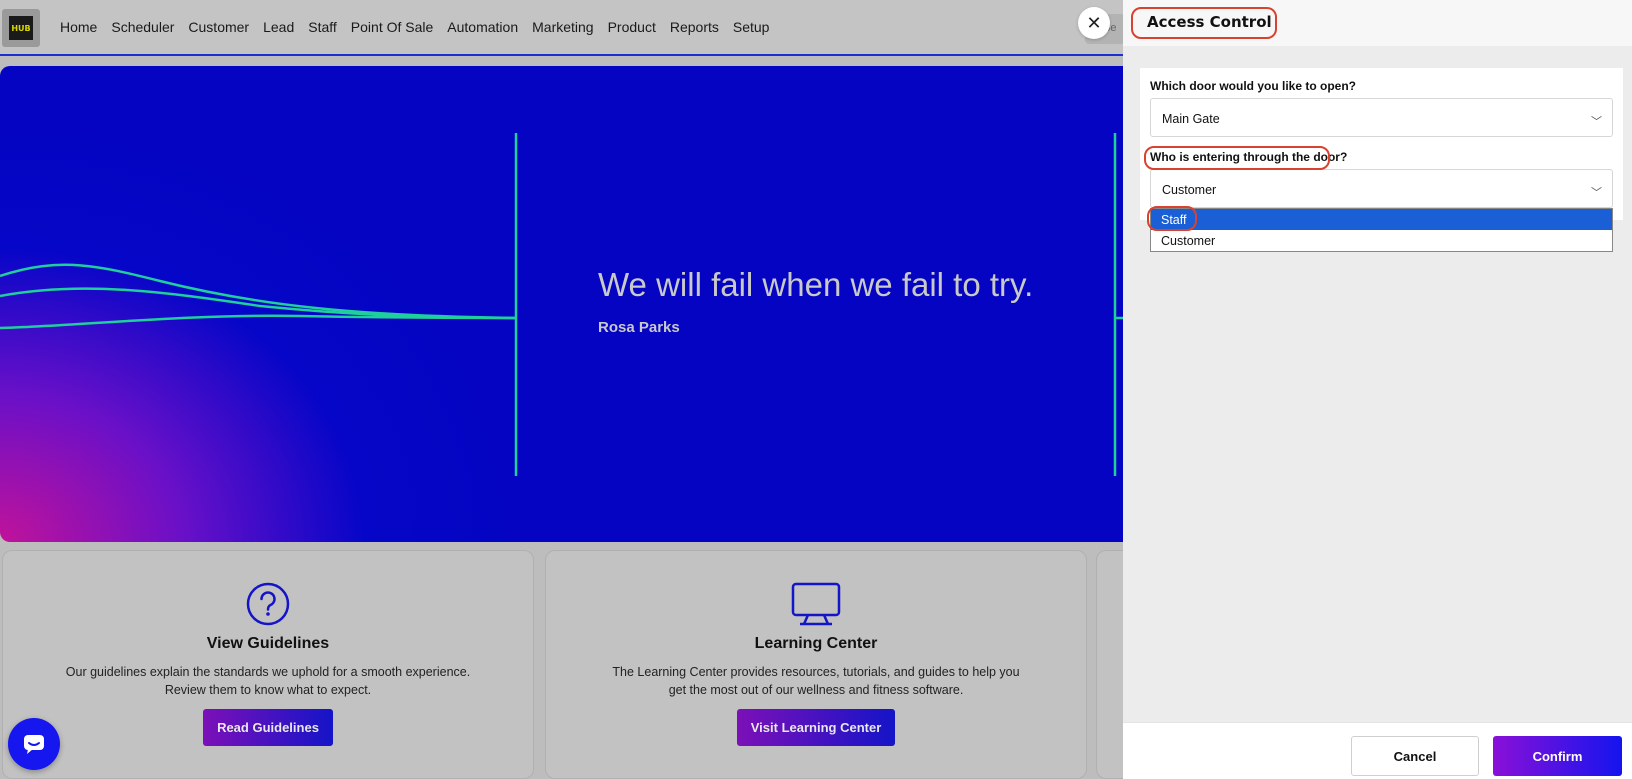 This screenshot has width=1632, height=779. I want to click on hero-quote: We will fail when we fail to try., so click(816, 284).